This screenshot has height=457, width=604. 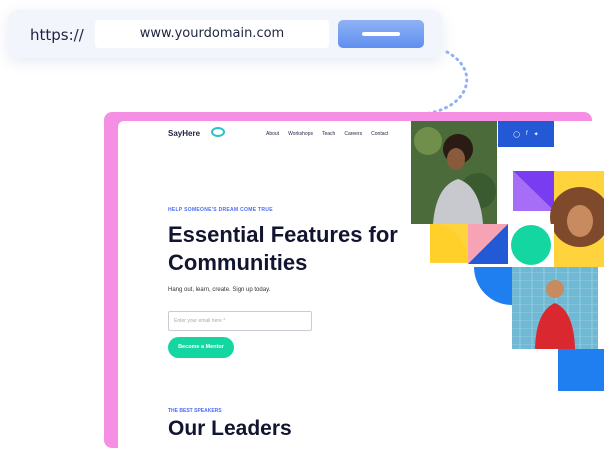 I want to click on facebook-icon: f, so click(x=527, y=134).